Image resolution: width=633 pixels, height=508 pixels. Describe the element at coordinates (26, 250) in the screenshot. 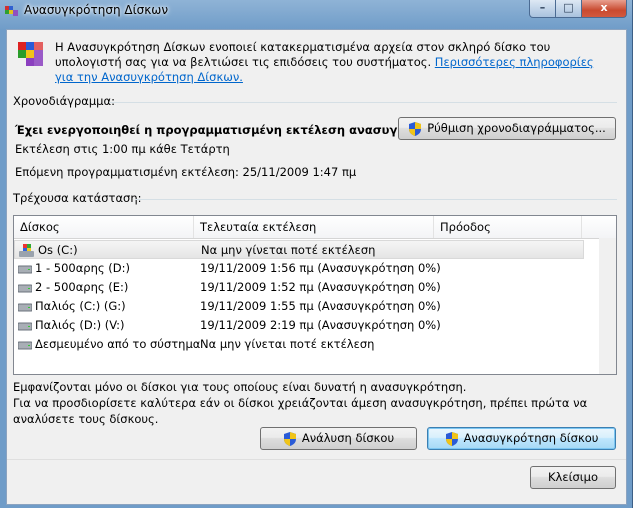

I see `windows-drive-icon` at that location.